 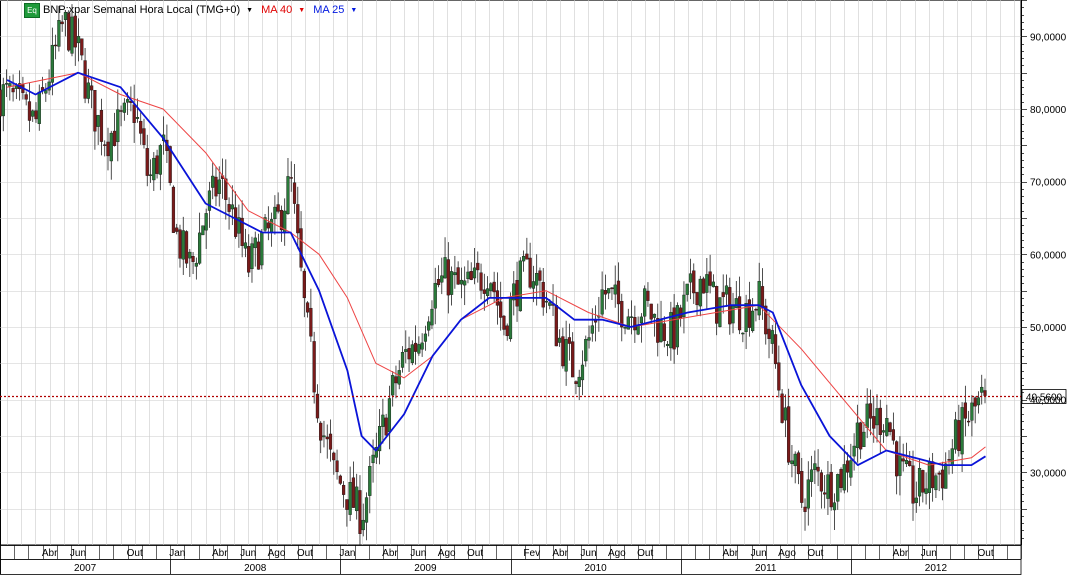 What do you see at coordinates (276, 10) in the screenshot?
I see `ma40-label: MA 40` at bounding box center [276, 10].